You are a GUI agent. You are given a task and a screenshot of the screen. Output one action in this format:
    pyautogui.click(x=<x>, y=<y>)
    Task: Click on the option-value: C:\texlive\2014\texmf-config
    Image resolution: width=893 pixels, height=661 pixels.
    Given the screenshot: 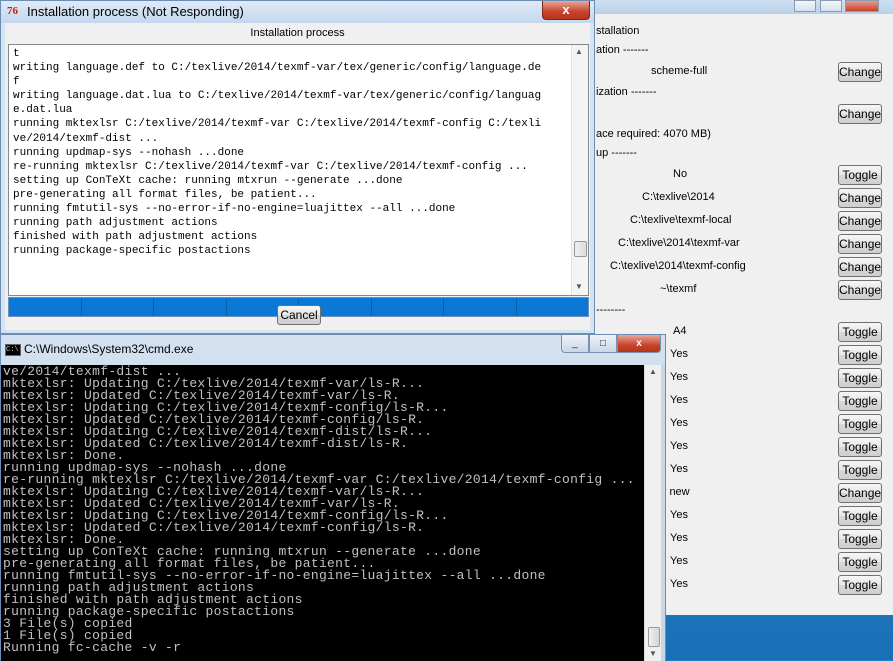 What is the action you would take?
    pyautogui.click(x=678, y=266)
    